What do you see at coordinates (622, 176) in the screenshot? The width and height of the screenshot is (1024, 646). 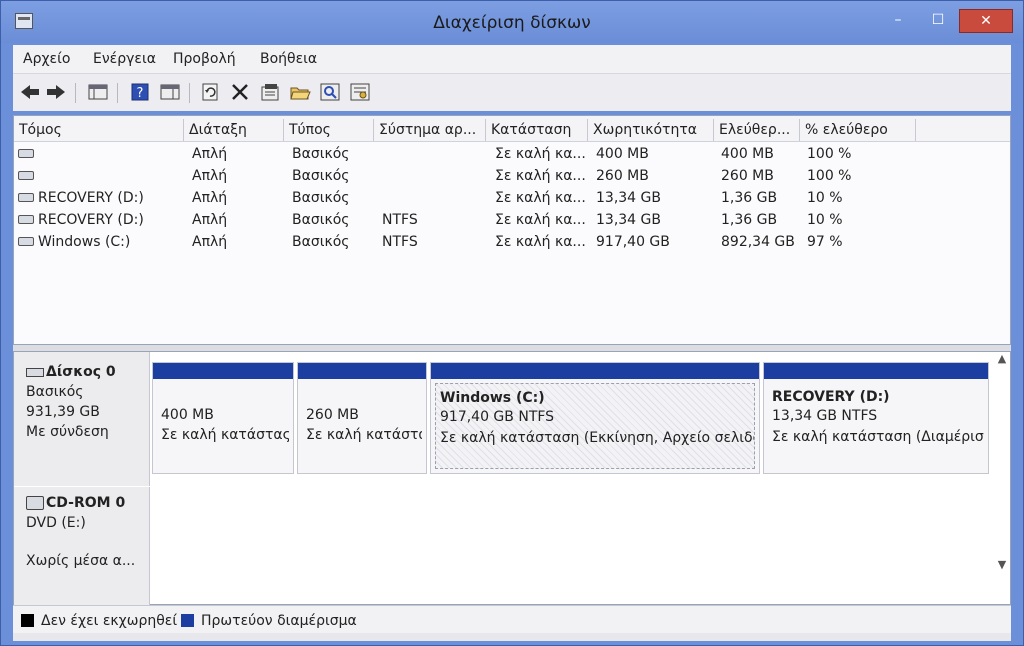 I see `cell-capacity: 260 MB` at bounding box center [622, 176].